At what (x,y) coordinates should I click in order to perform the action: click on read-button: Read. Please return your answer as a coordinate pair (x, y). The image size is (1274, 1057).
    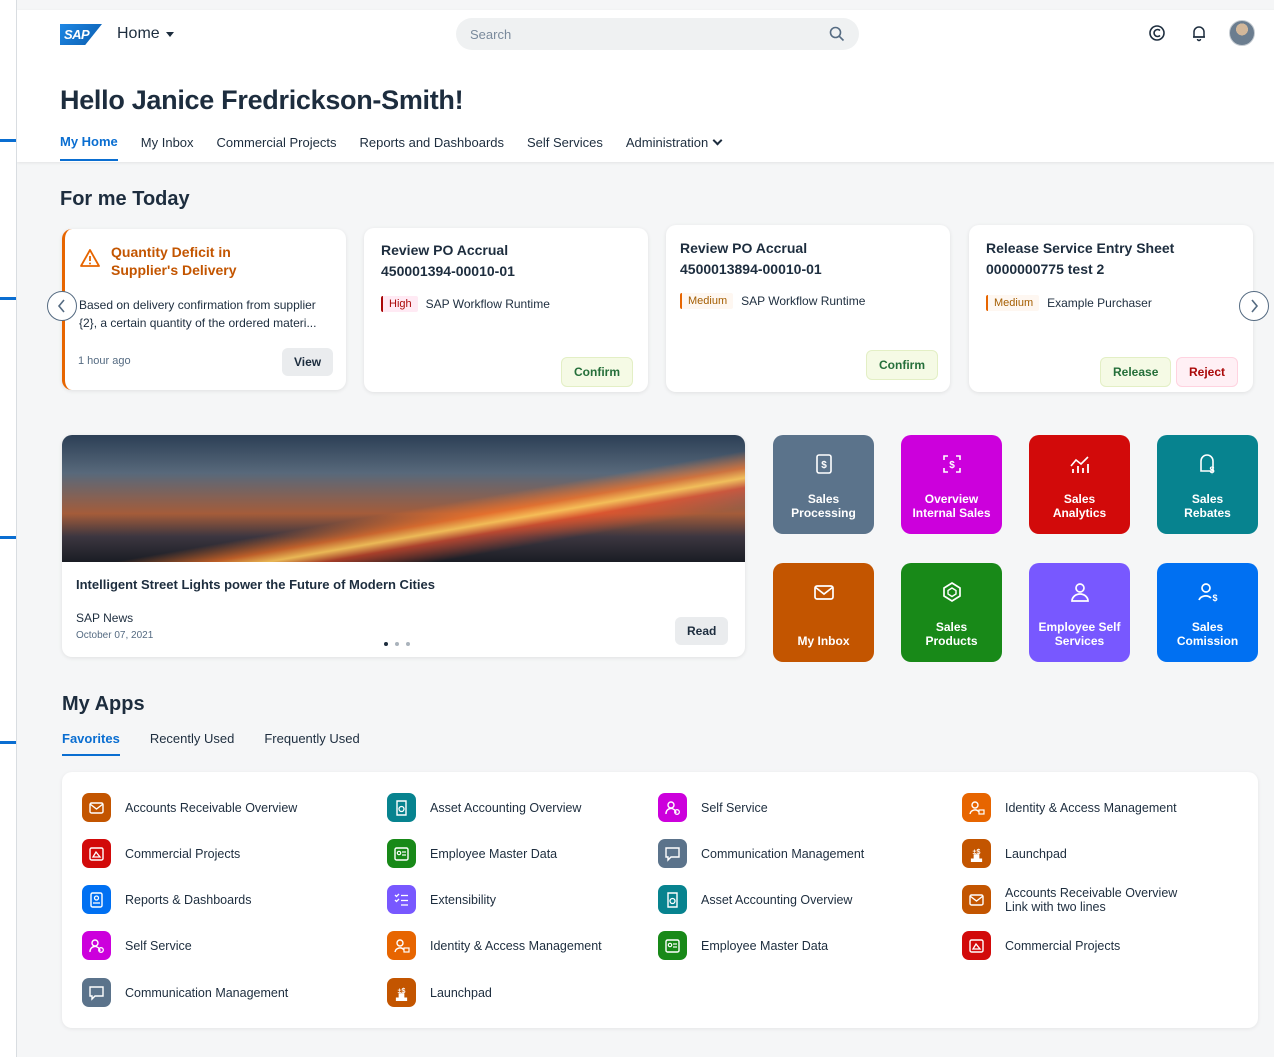
    Looking at the image, I should click on (702, 631).